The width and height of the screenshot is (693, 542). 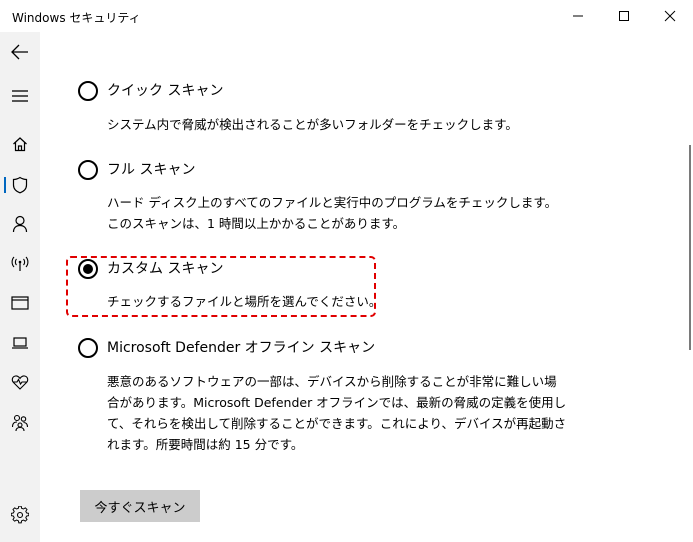 What do you see at coordinates (690, 247) in the screenshot?
I see `scrollbar-thumb` at bounding box center [690, 247].